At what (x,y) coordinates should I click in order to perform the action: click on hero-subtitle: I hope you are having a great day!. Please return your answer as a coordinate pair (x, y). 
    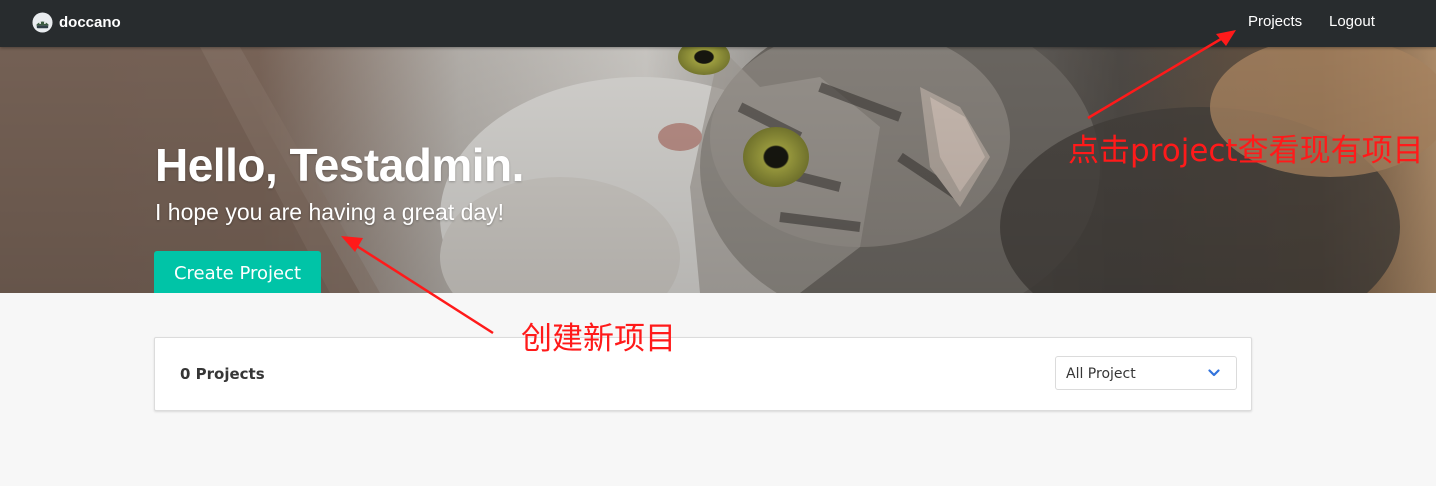
    Looking at the image, I should click on (330, 212).